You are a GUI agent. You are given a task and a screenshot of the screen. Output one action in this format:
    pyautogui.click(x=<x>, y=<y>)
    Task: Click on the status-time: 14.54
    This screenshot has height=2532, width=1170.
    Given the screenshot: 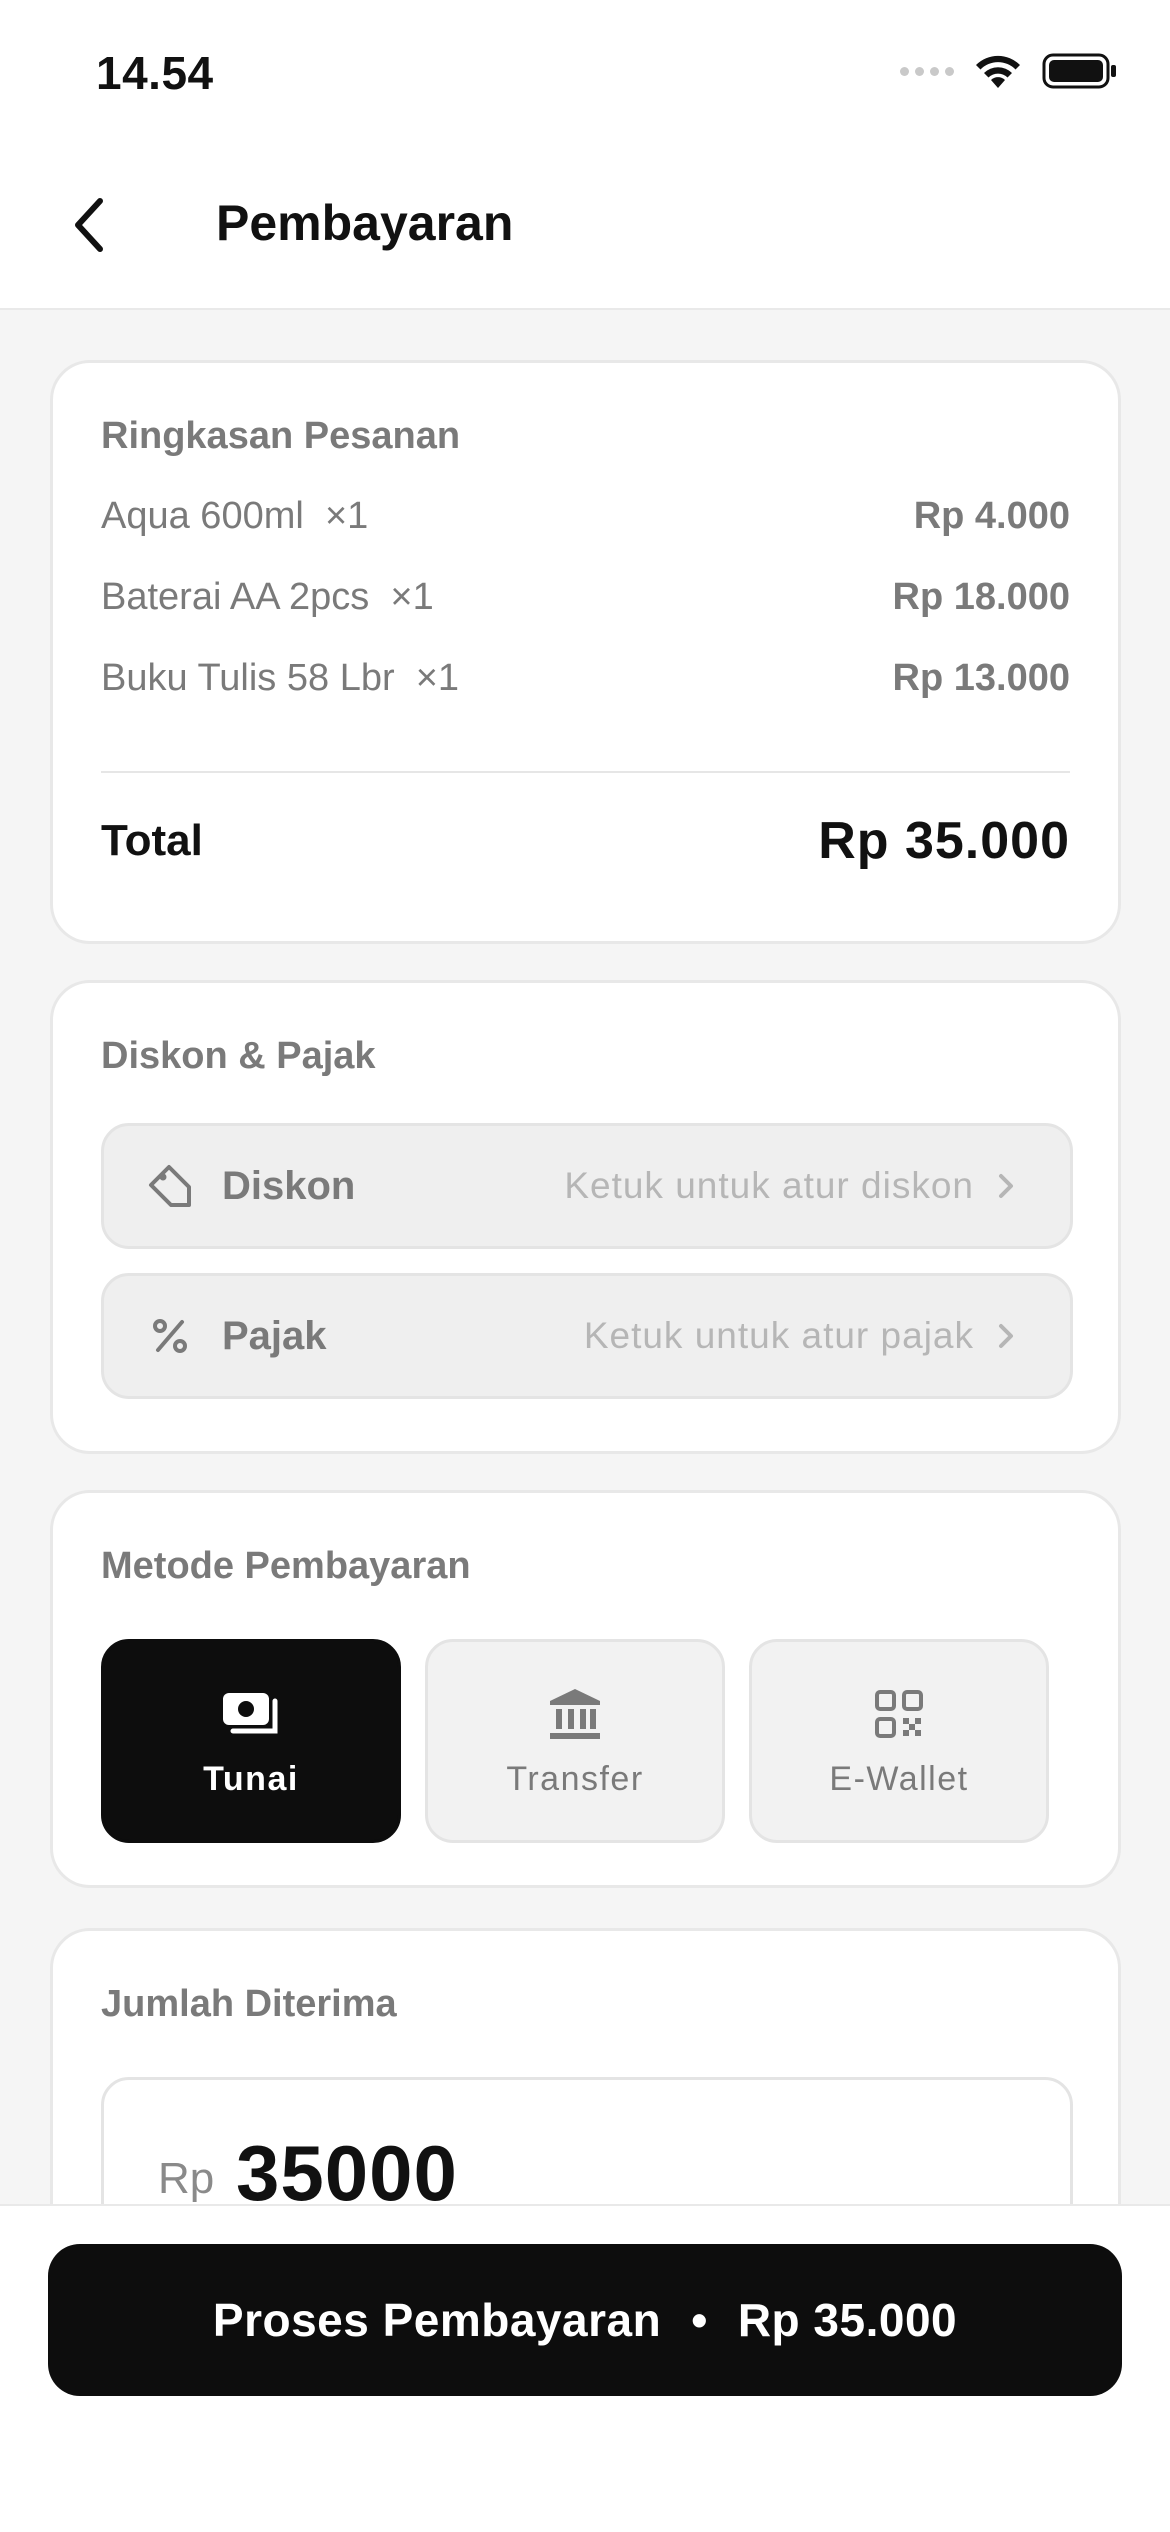 What is the action you would take?
    pyautogui.click(x=155, y=73)
    